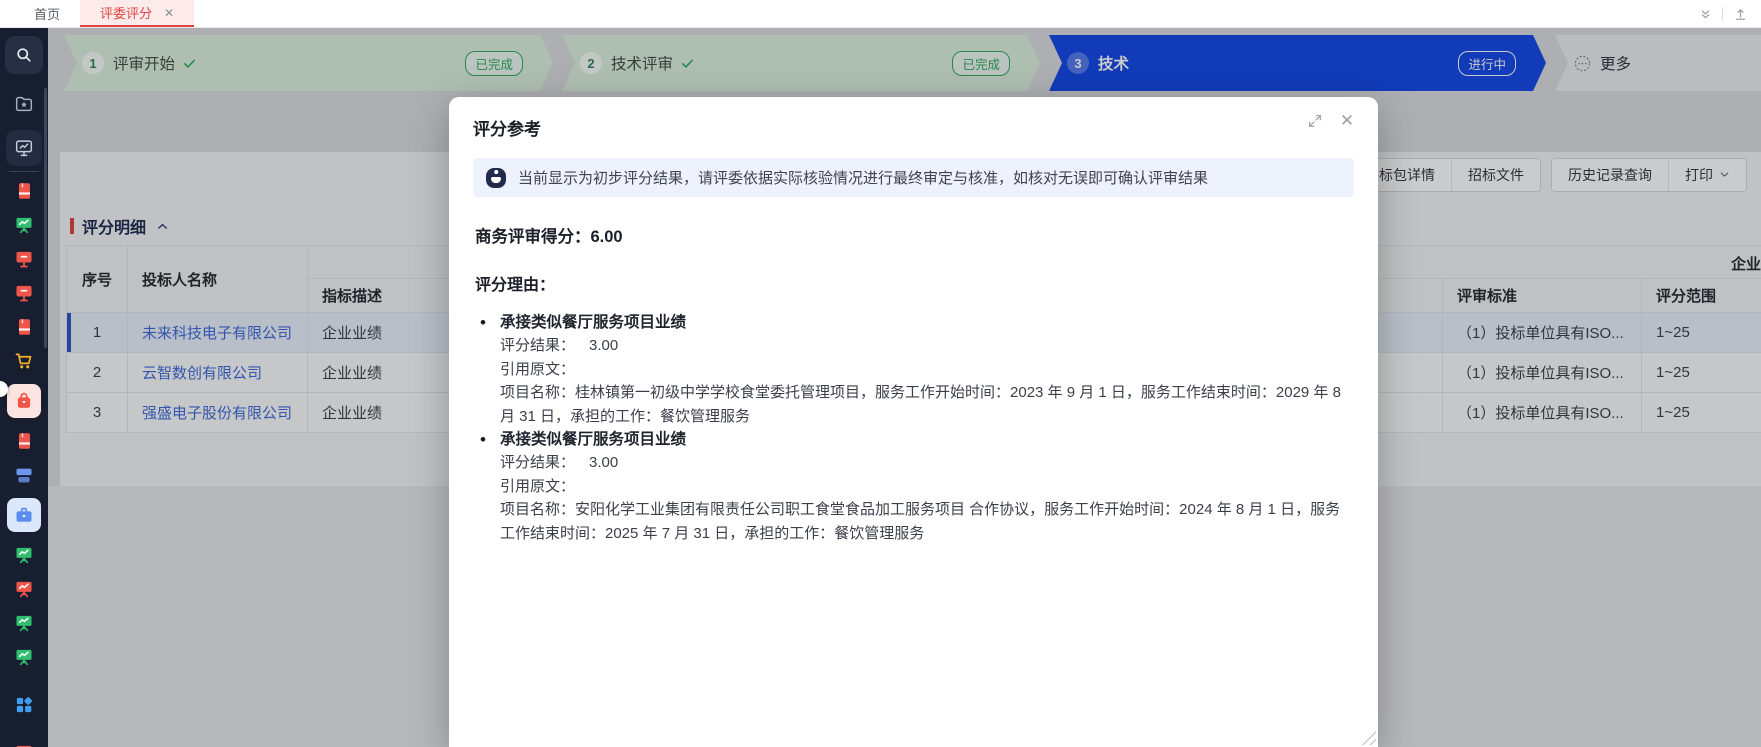 The width and height of the screenshot is (1761, 747). I want to click on red-board-icon, so click(24, 589).